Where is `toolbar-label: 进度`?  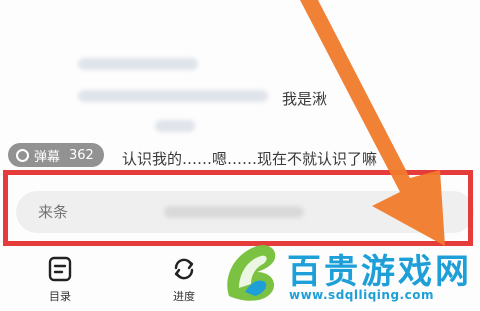 toolbar-label: 进度 is located at coordinates (184, 296).